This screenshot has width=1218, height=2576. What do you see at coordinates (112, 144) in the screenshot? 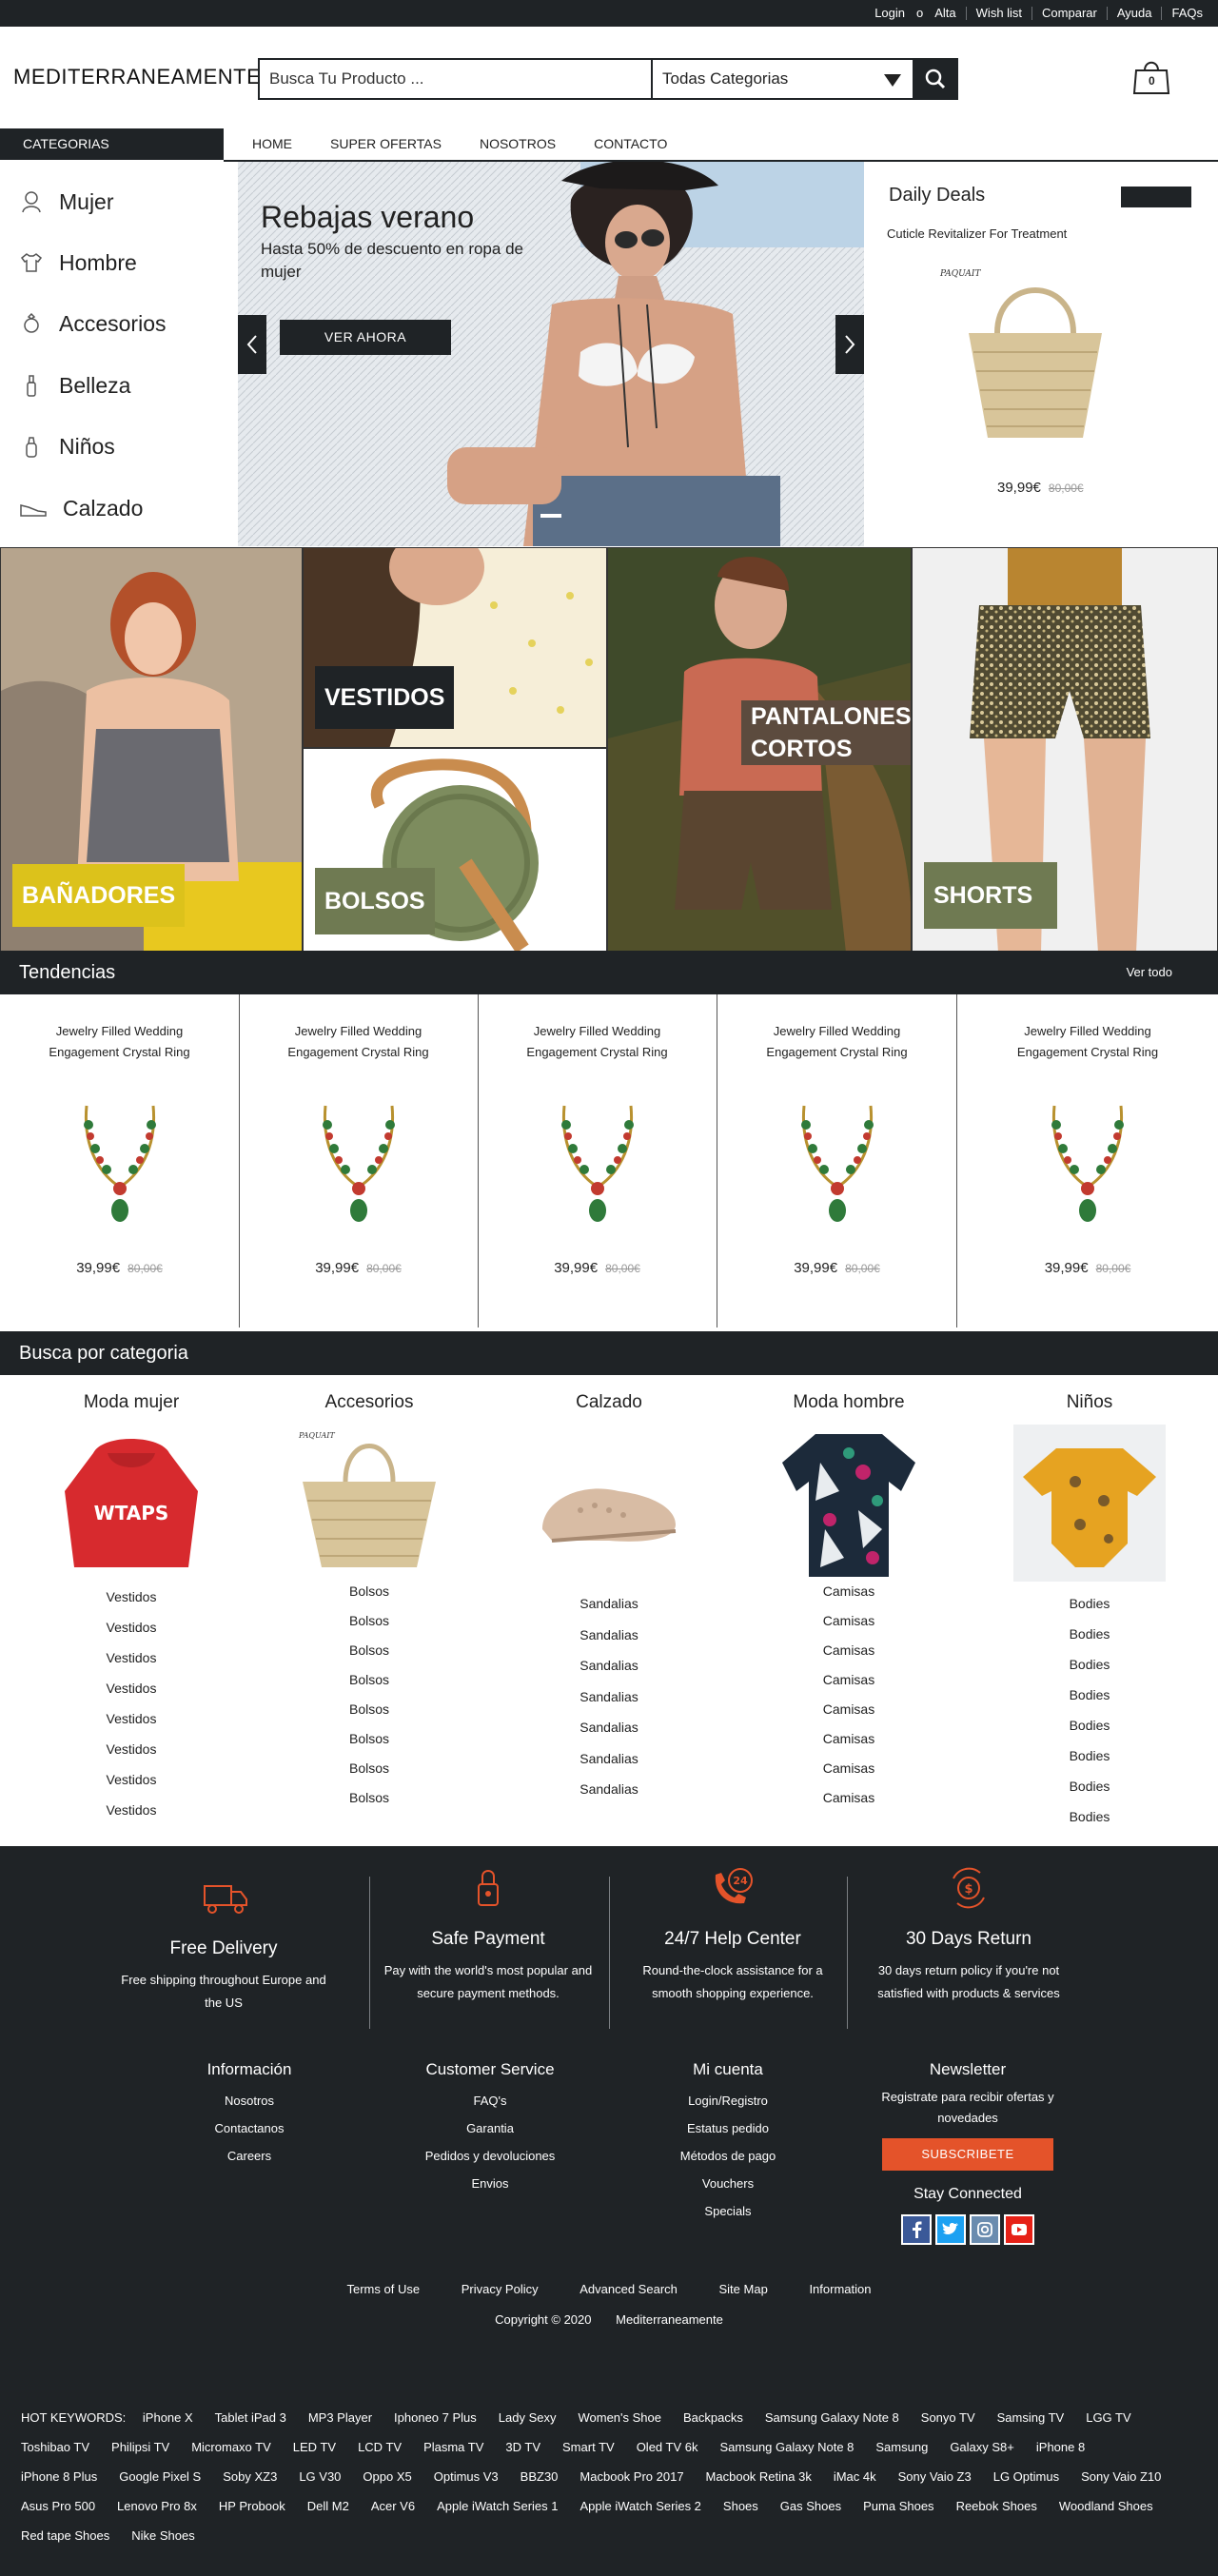
I see `categories-toggle: CATEGORIAS` at bounding box center [112, 144].